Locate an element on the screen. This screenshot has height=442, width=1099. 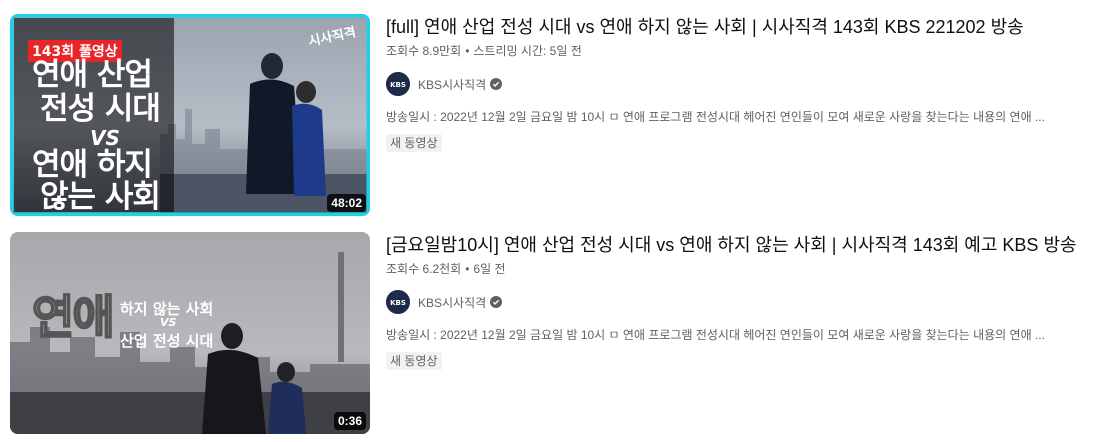
video-duration: 48:02 is located at coordinates (346, 203).